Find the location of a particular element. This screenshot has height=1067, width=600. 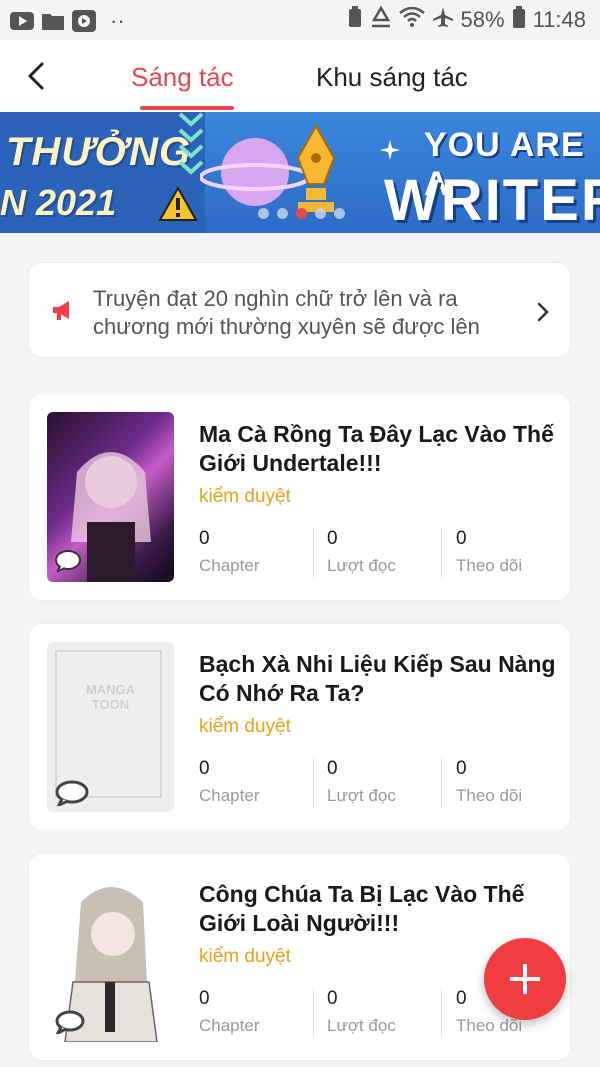

back-arrow-icon is located at coordinates (36, 76).